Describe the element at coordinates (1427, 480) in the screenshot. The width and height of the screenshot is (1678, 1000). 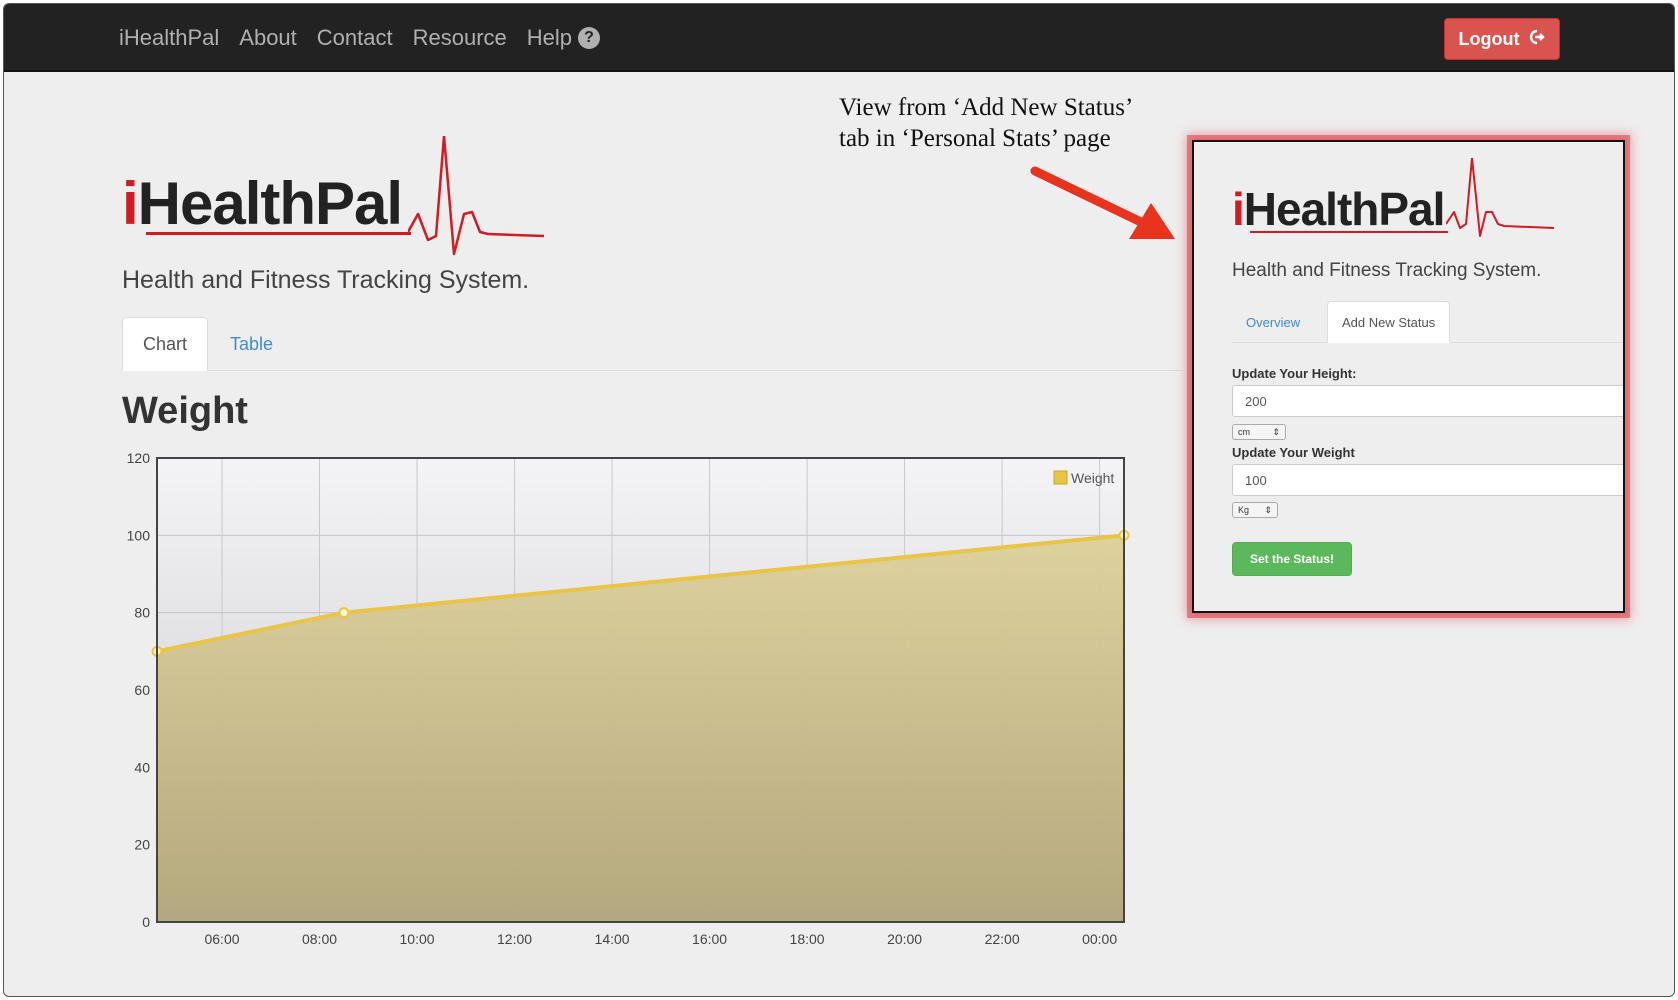
I see `weight-input` at that location.